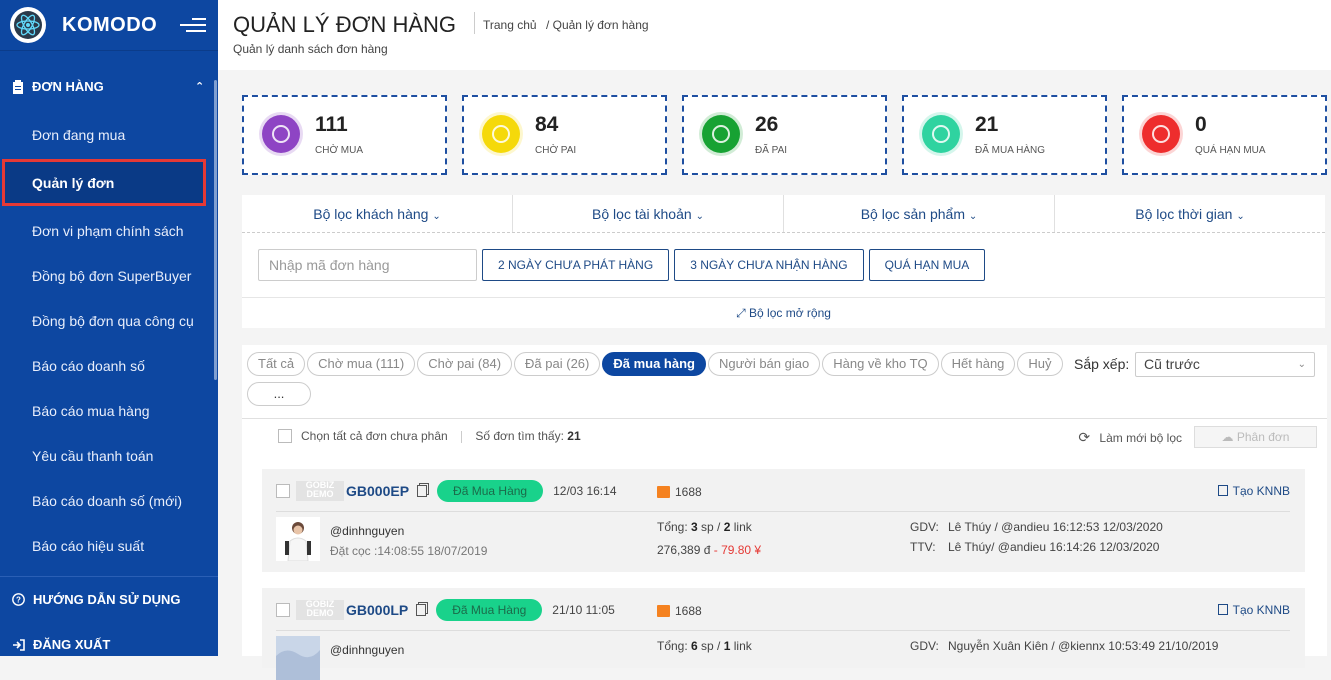 This screenshot has width=1331, height=680. What do you see at coordinates (557, 364) in the screenshot?
I see `status-chip-3: Đã pai (26)` at bounding box center [557, 364].